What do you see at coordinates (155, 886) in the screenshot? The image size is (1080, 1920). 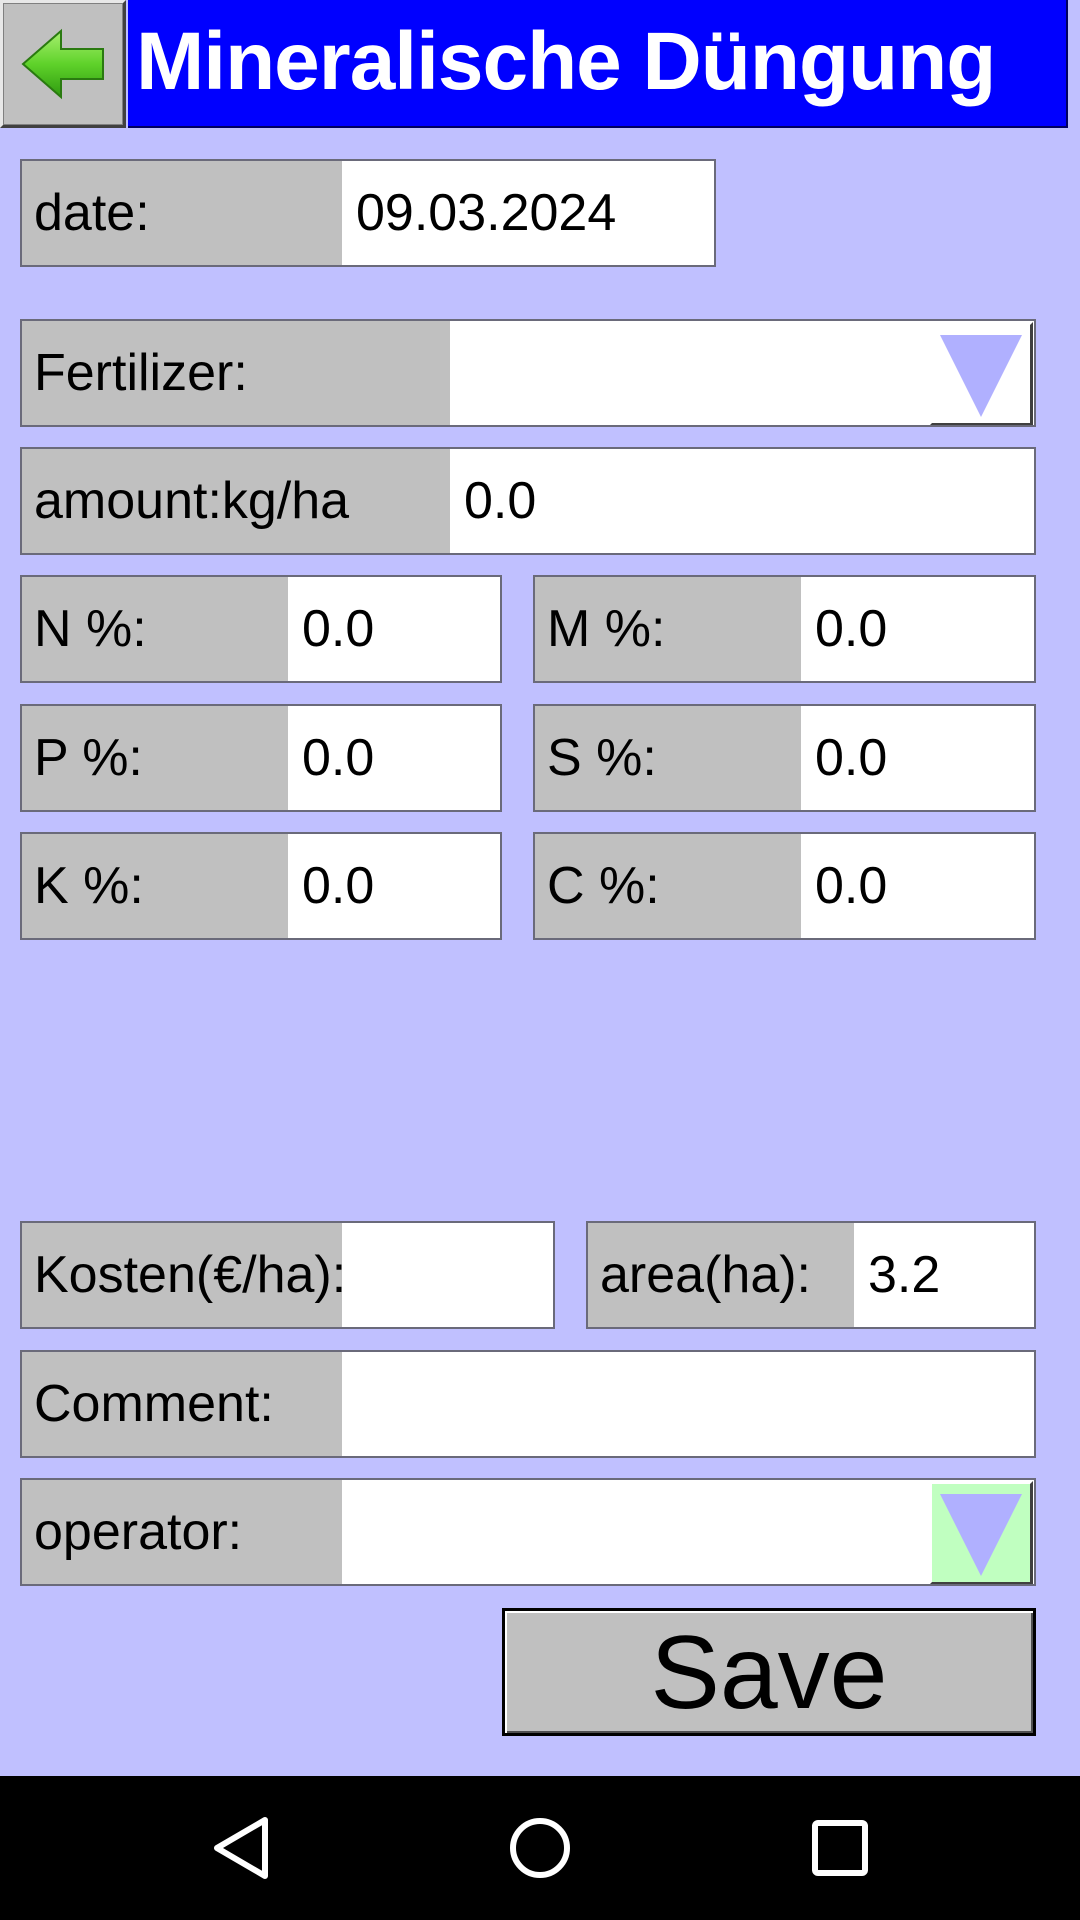 I see `k-percent-label: K %:` at bounding box center [155, 886].